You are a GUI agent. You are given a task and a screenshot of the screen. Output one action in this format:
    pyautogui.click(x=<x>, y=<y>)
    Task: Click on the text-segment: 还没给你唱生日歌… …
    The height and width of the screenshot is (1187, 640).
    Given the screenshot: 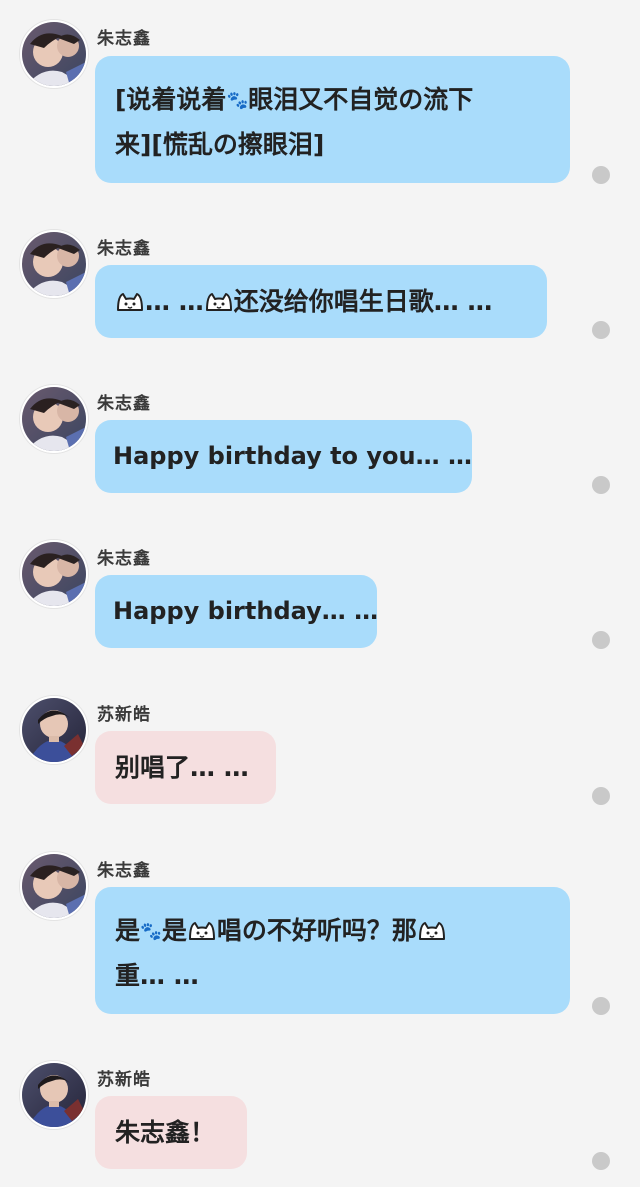 What is the action you would take?
    pyautogui.click(x=363, y=301)
    